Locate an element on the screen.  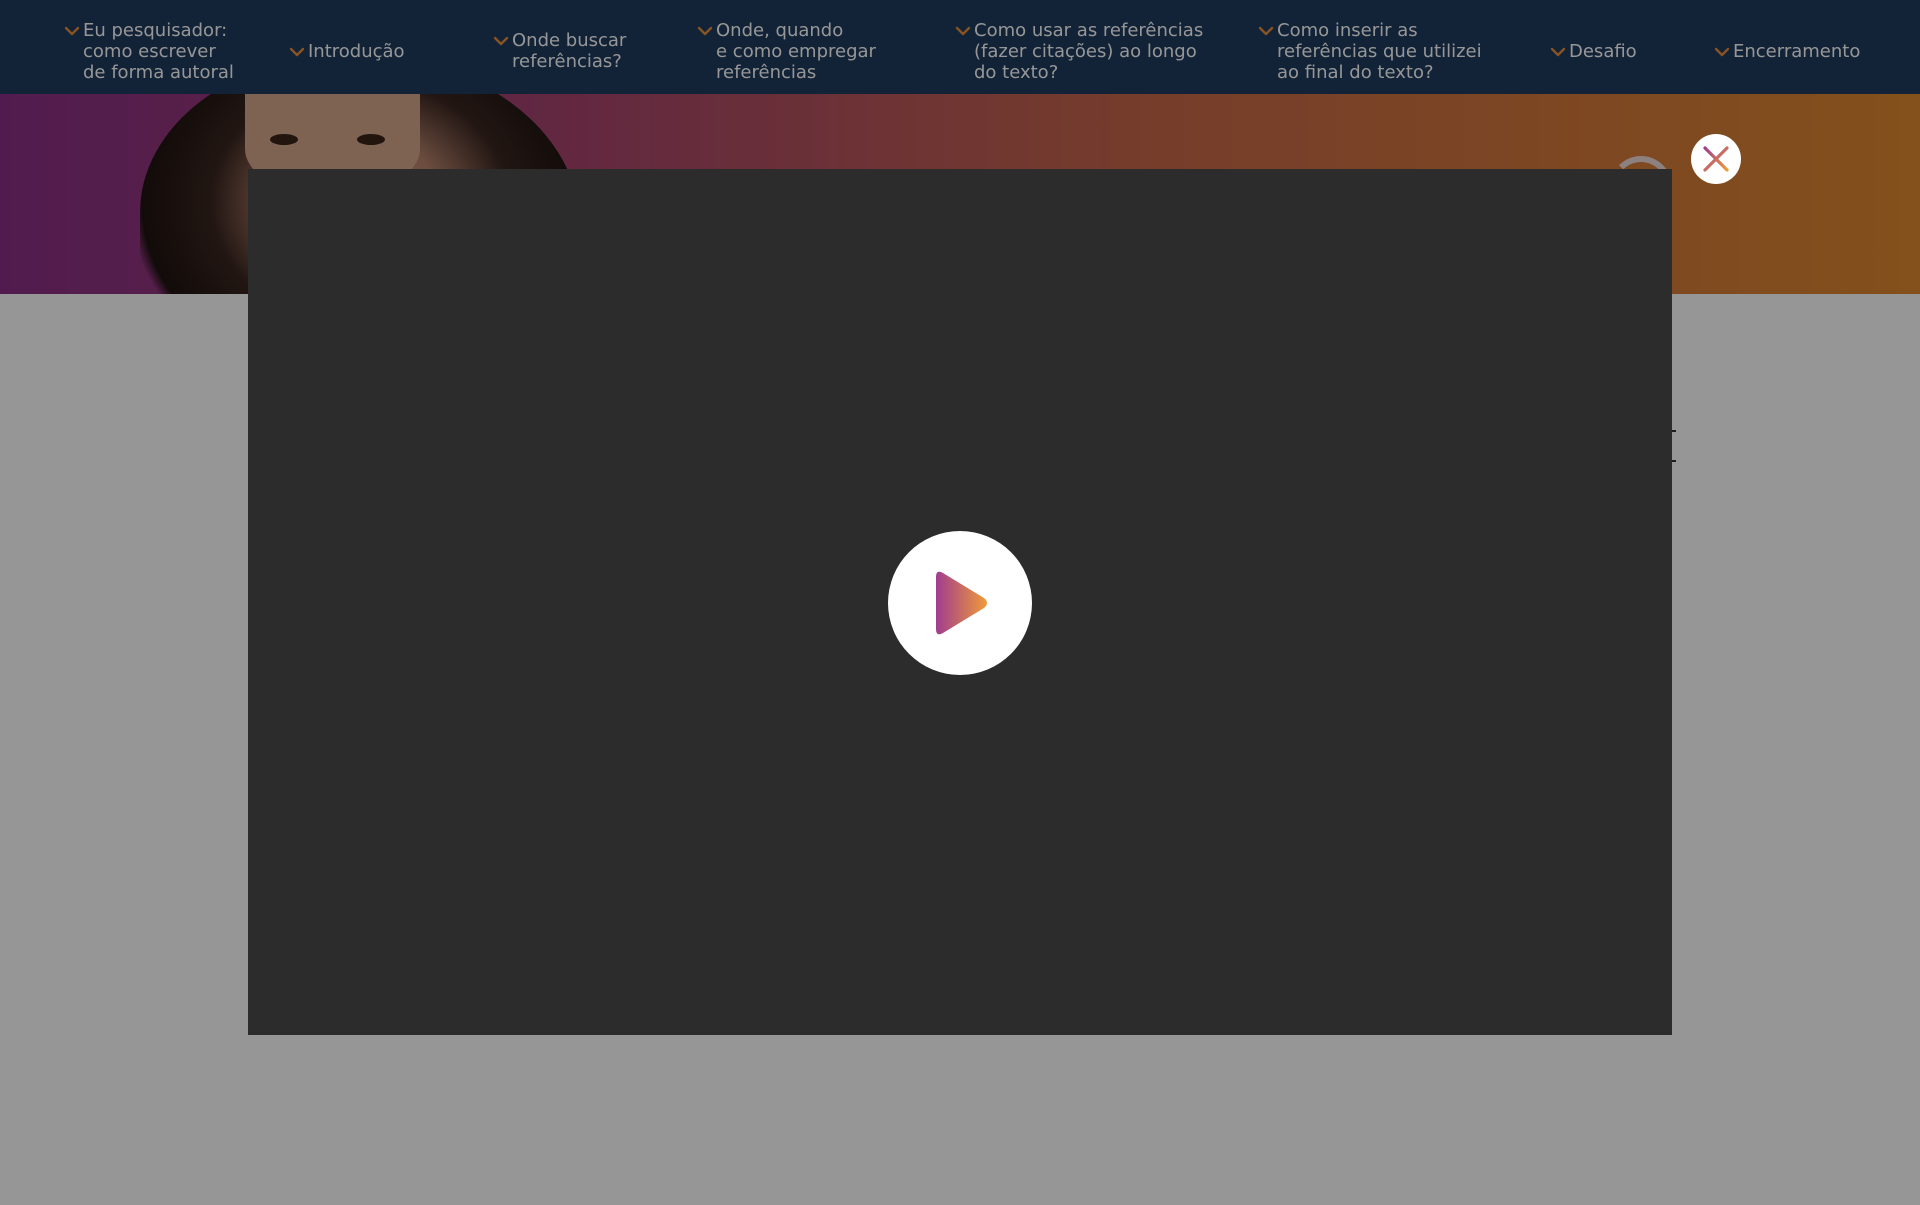
play-icon is located at coordinates (961, 603).